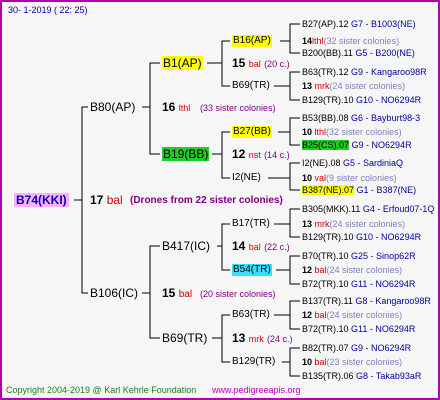 The width and height of the screenshot is (440, 400). What do you see at coordinates (114, 200) in the screenshot?
I see `root-unit: bal` at bounding box center [114, 200].